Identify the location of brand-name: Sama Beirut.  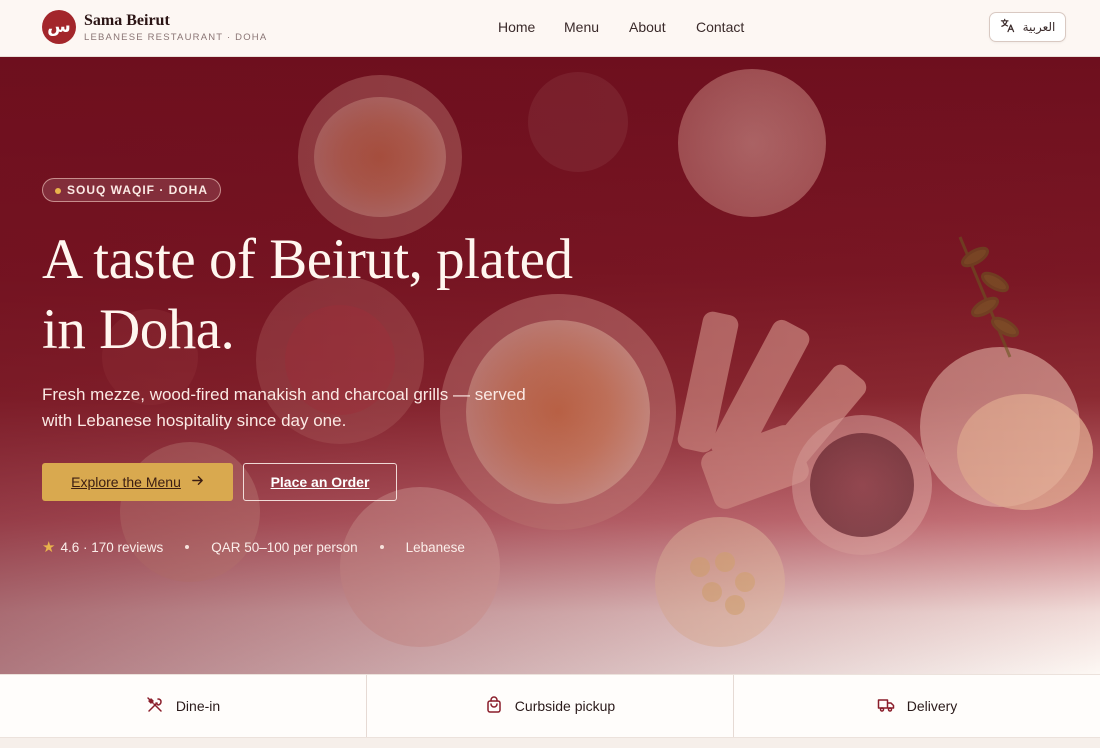
(127, 20).